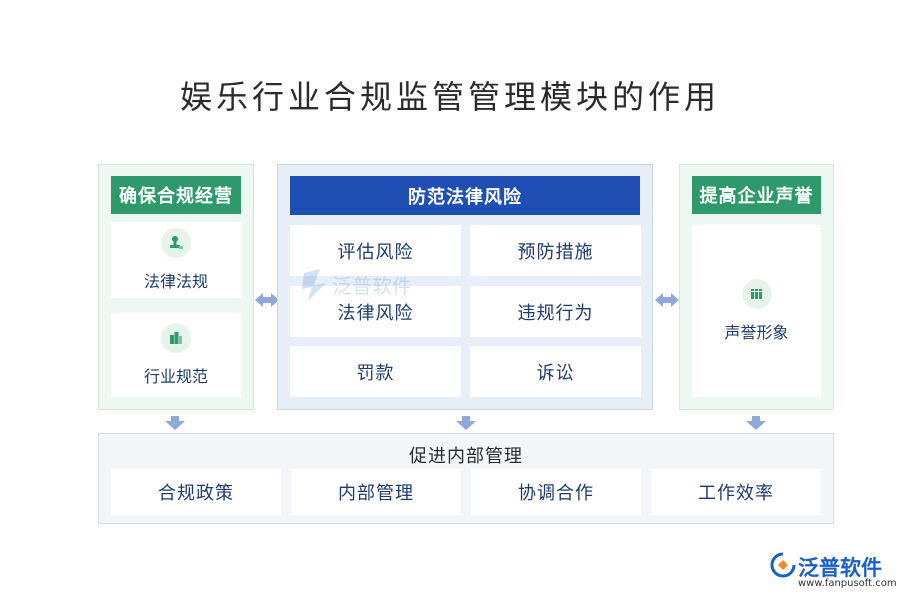  What do you see at coordinates (176, 243) in the screenshot?
I see `stamp-icon` at bounding box center [176, 243].